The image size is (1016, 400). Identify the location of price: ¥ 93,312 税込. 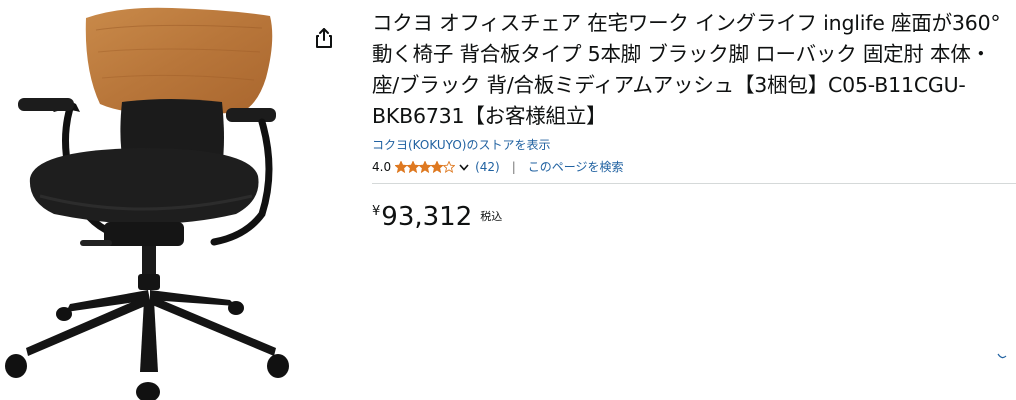
(437, 217).